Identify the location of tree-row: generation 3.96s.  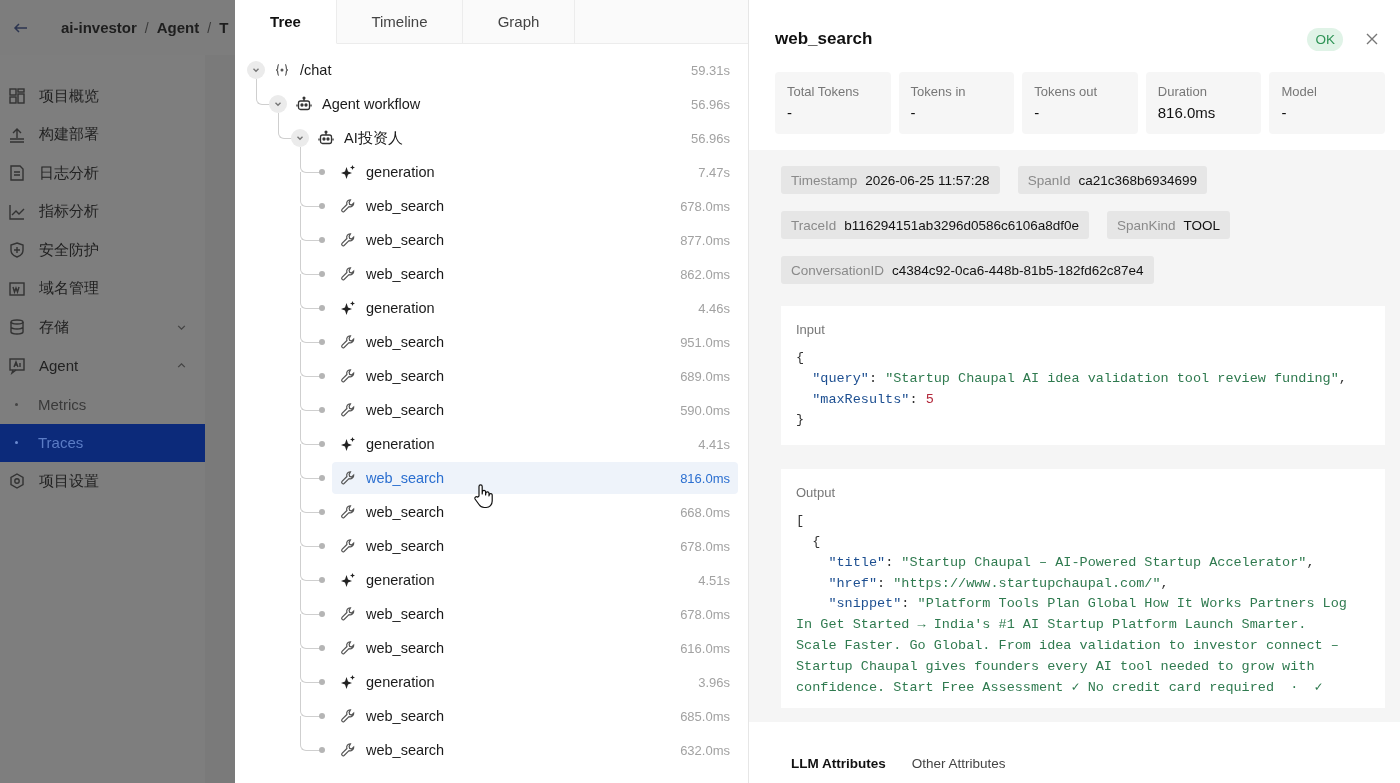
(535, 682).